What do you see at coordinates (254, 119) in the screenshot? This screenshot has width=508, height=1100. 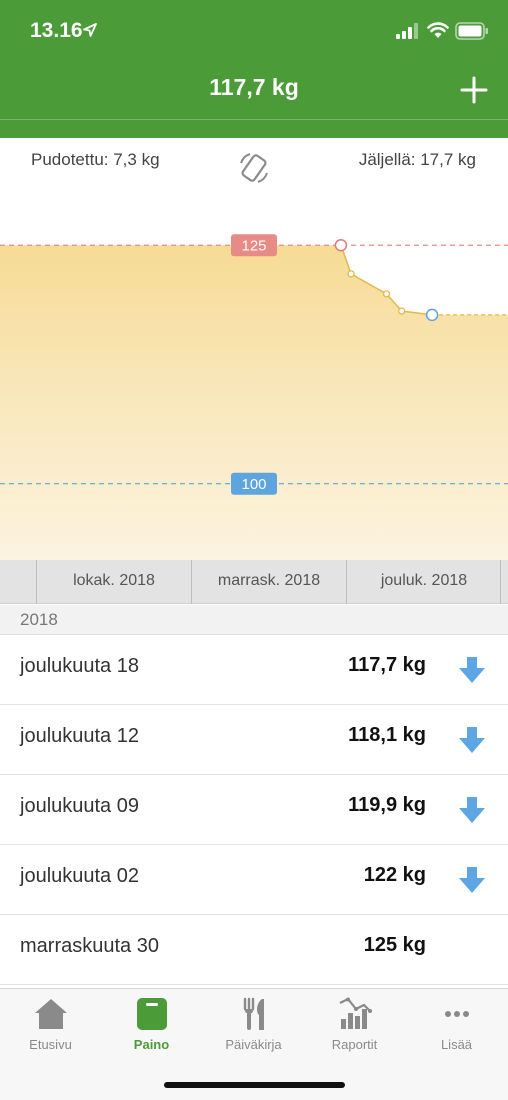 I see `header-divider` at bounding box center [254, 119].